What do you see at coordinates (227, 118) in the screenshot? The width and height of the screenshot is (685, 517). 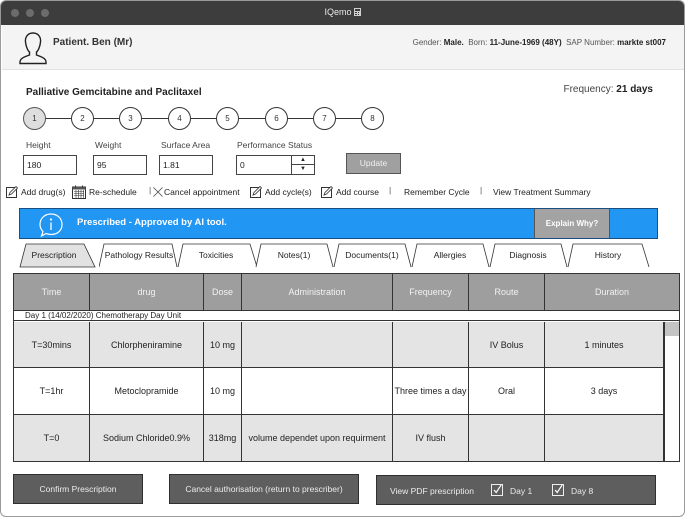 I see `cycle-step-5: 5` at bounding box center [227, 118].